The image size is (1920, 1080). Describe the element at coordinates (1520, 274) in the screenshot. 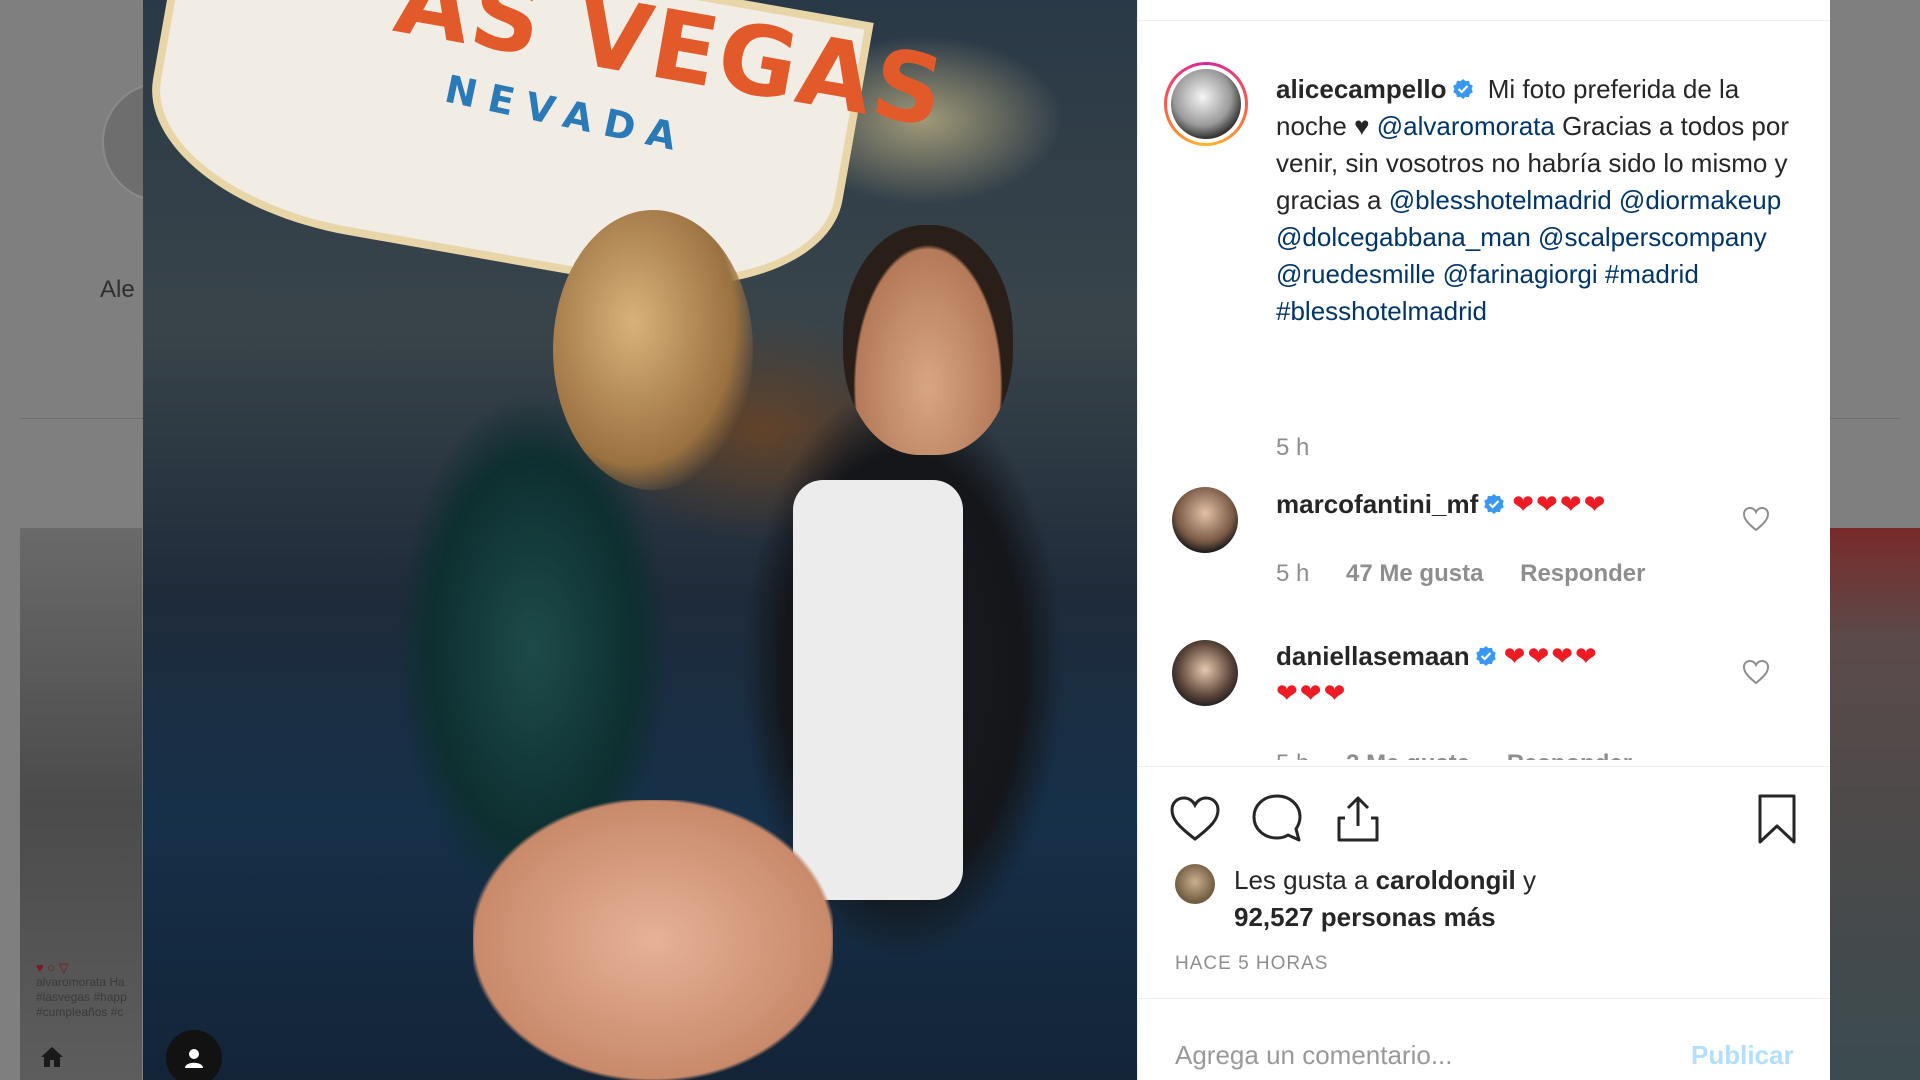

I see `caption-mention-farinagiorgi: @farinagiorgi` at that location.